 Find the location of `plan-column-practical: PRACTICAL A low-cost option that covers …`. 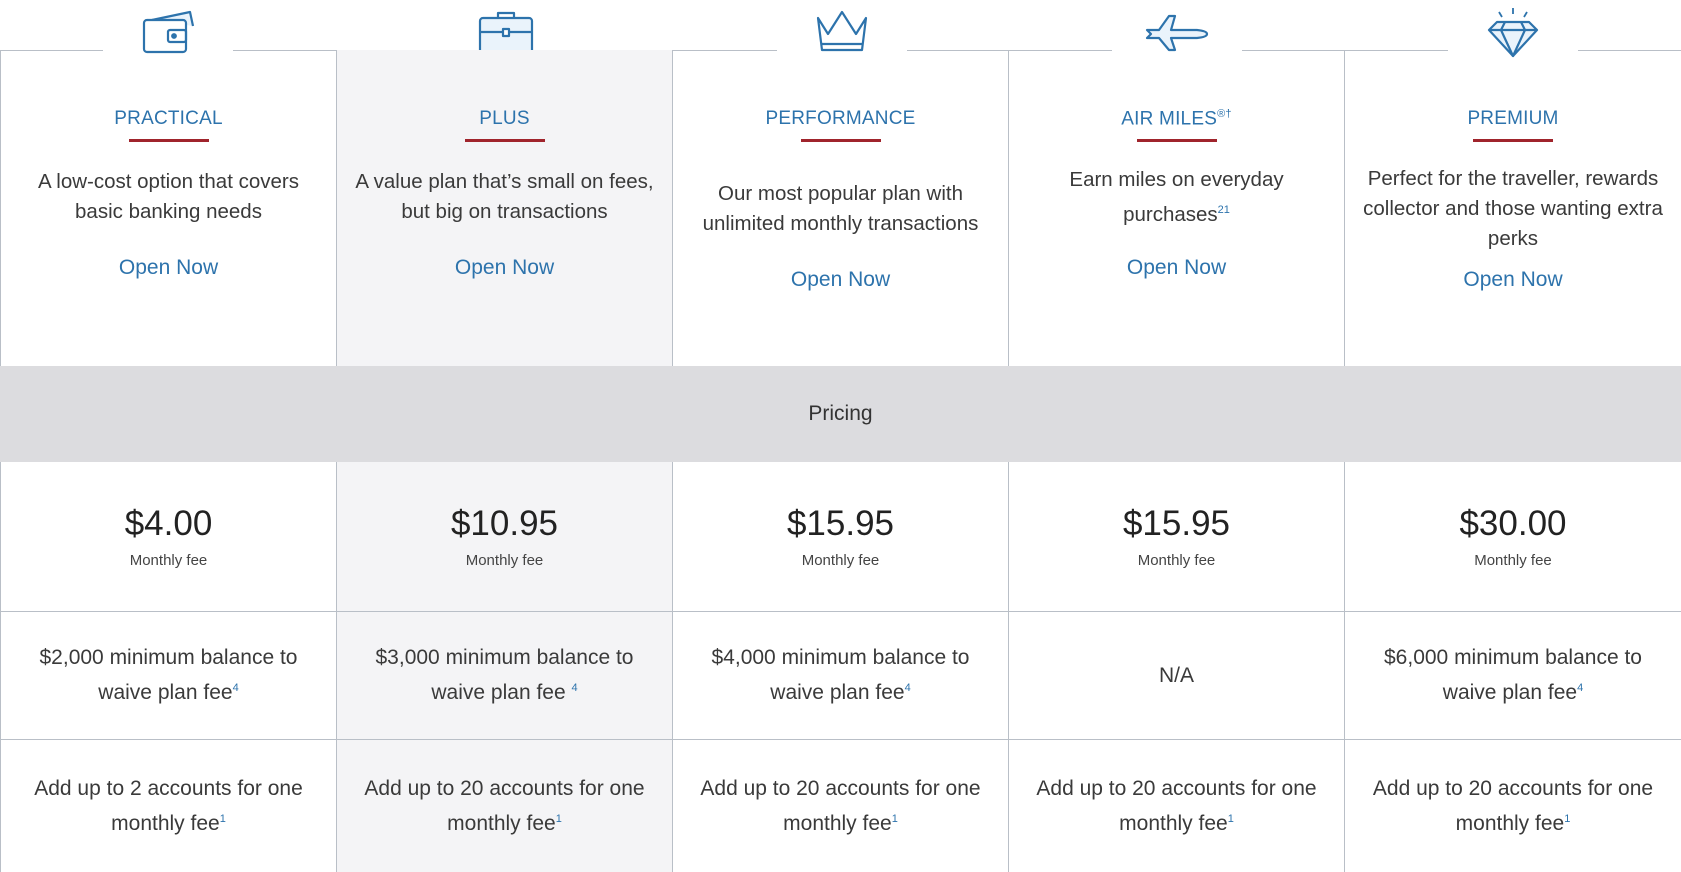

plan-column-practical: PRACTICAL A low-cost option that covers … is located at coordinates (168, 208).